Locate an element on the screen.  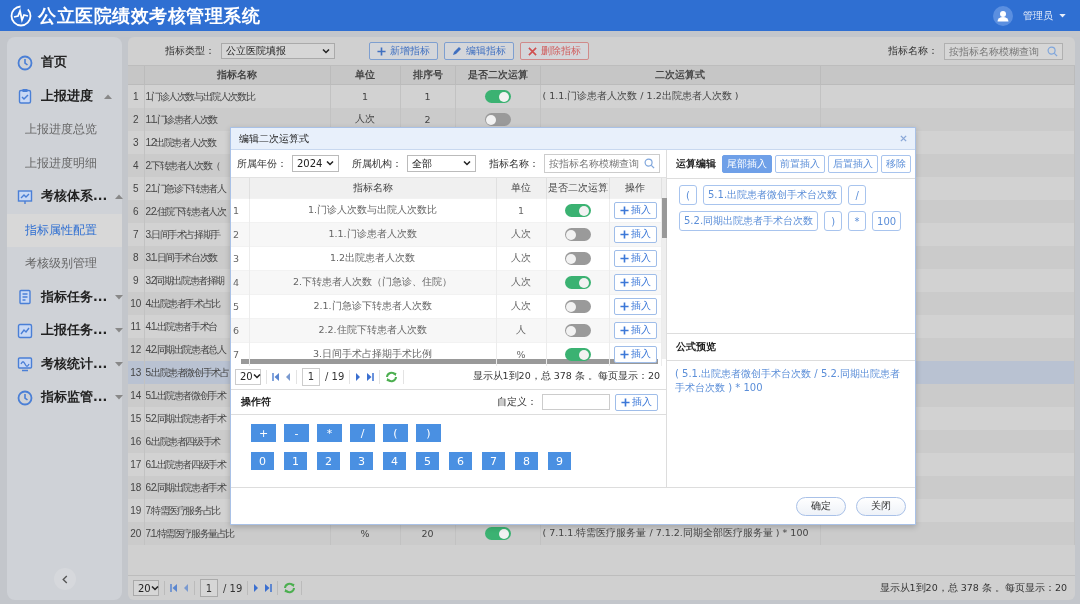
operator-button: ( is located at coordinates (395, 433).